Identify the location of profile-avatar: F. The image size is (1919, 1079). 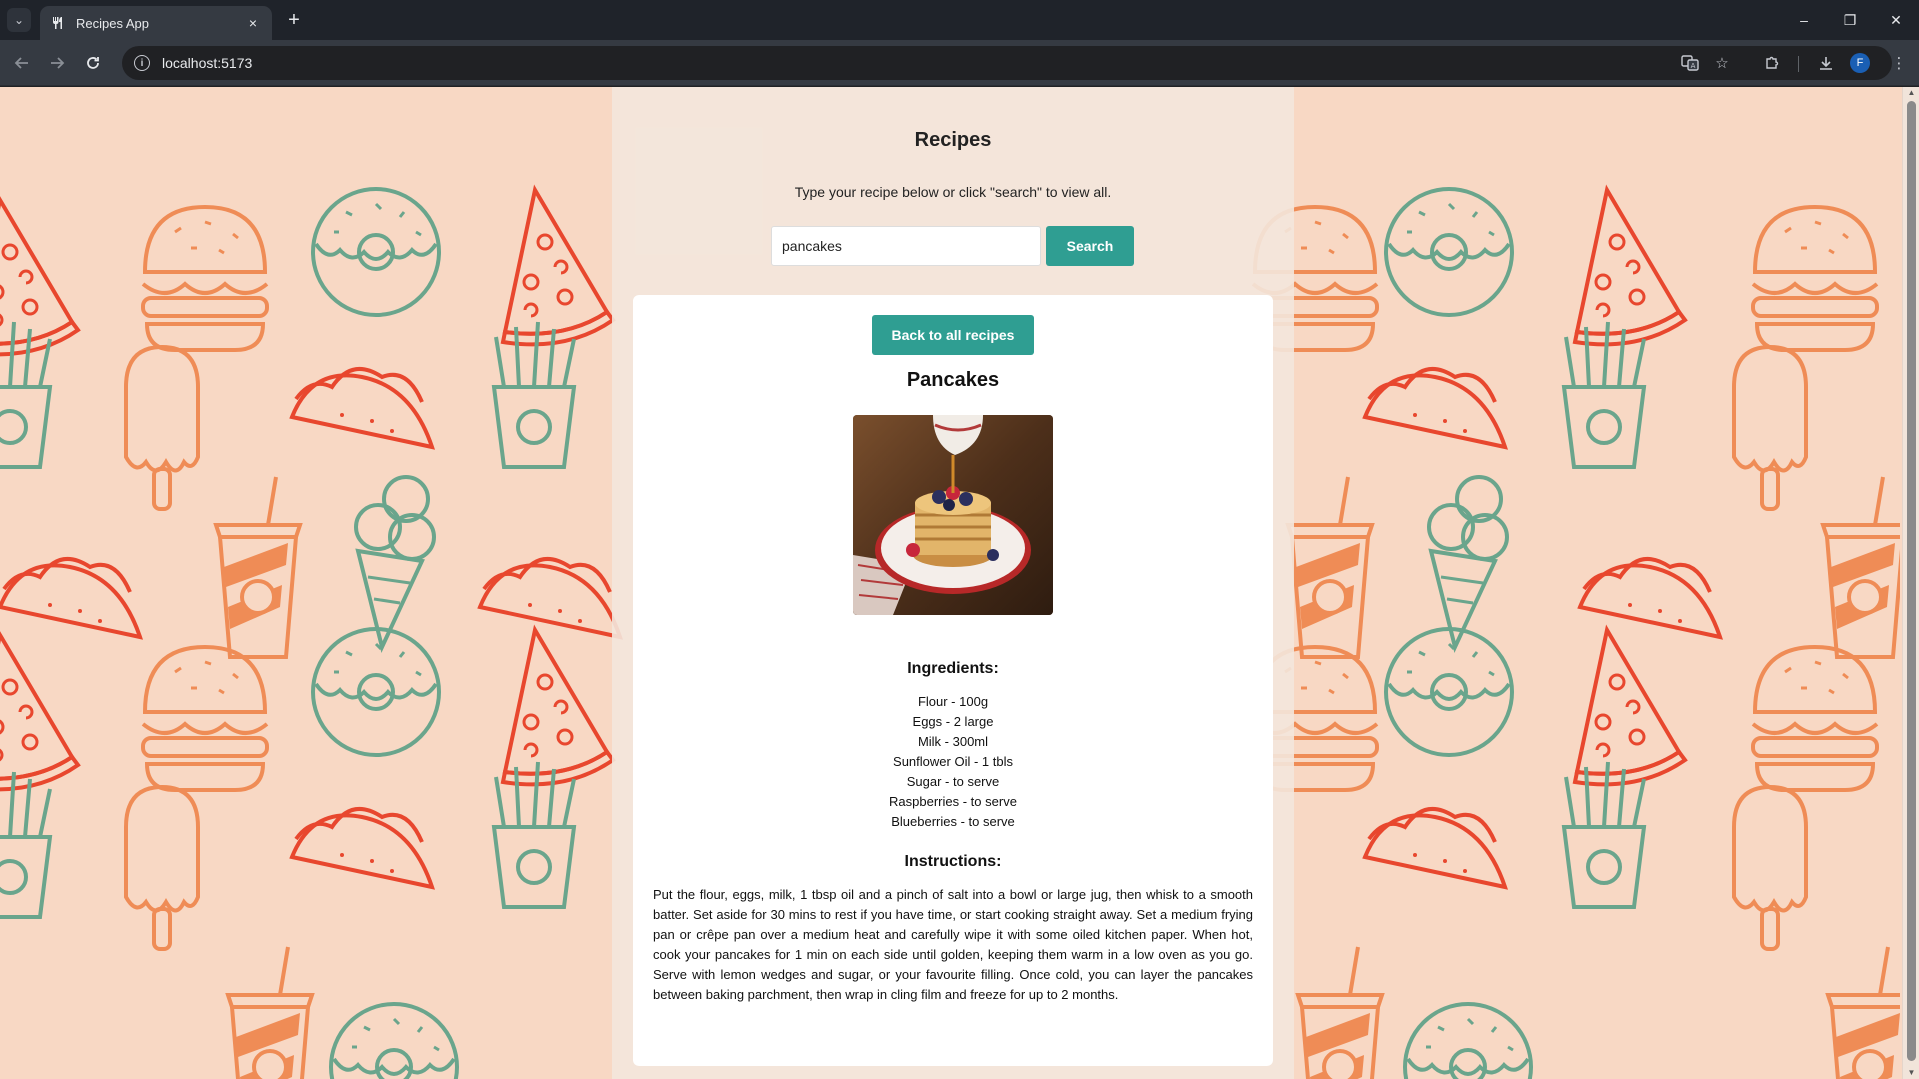
(1860, 63).